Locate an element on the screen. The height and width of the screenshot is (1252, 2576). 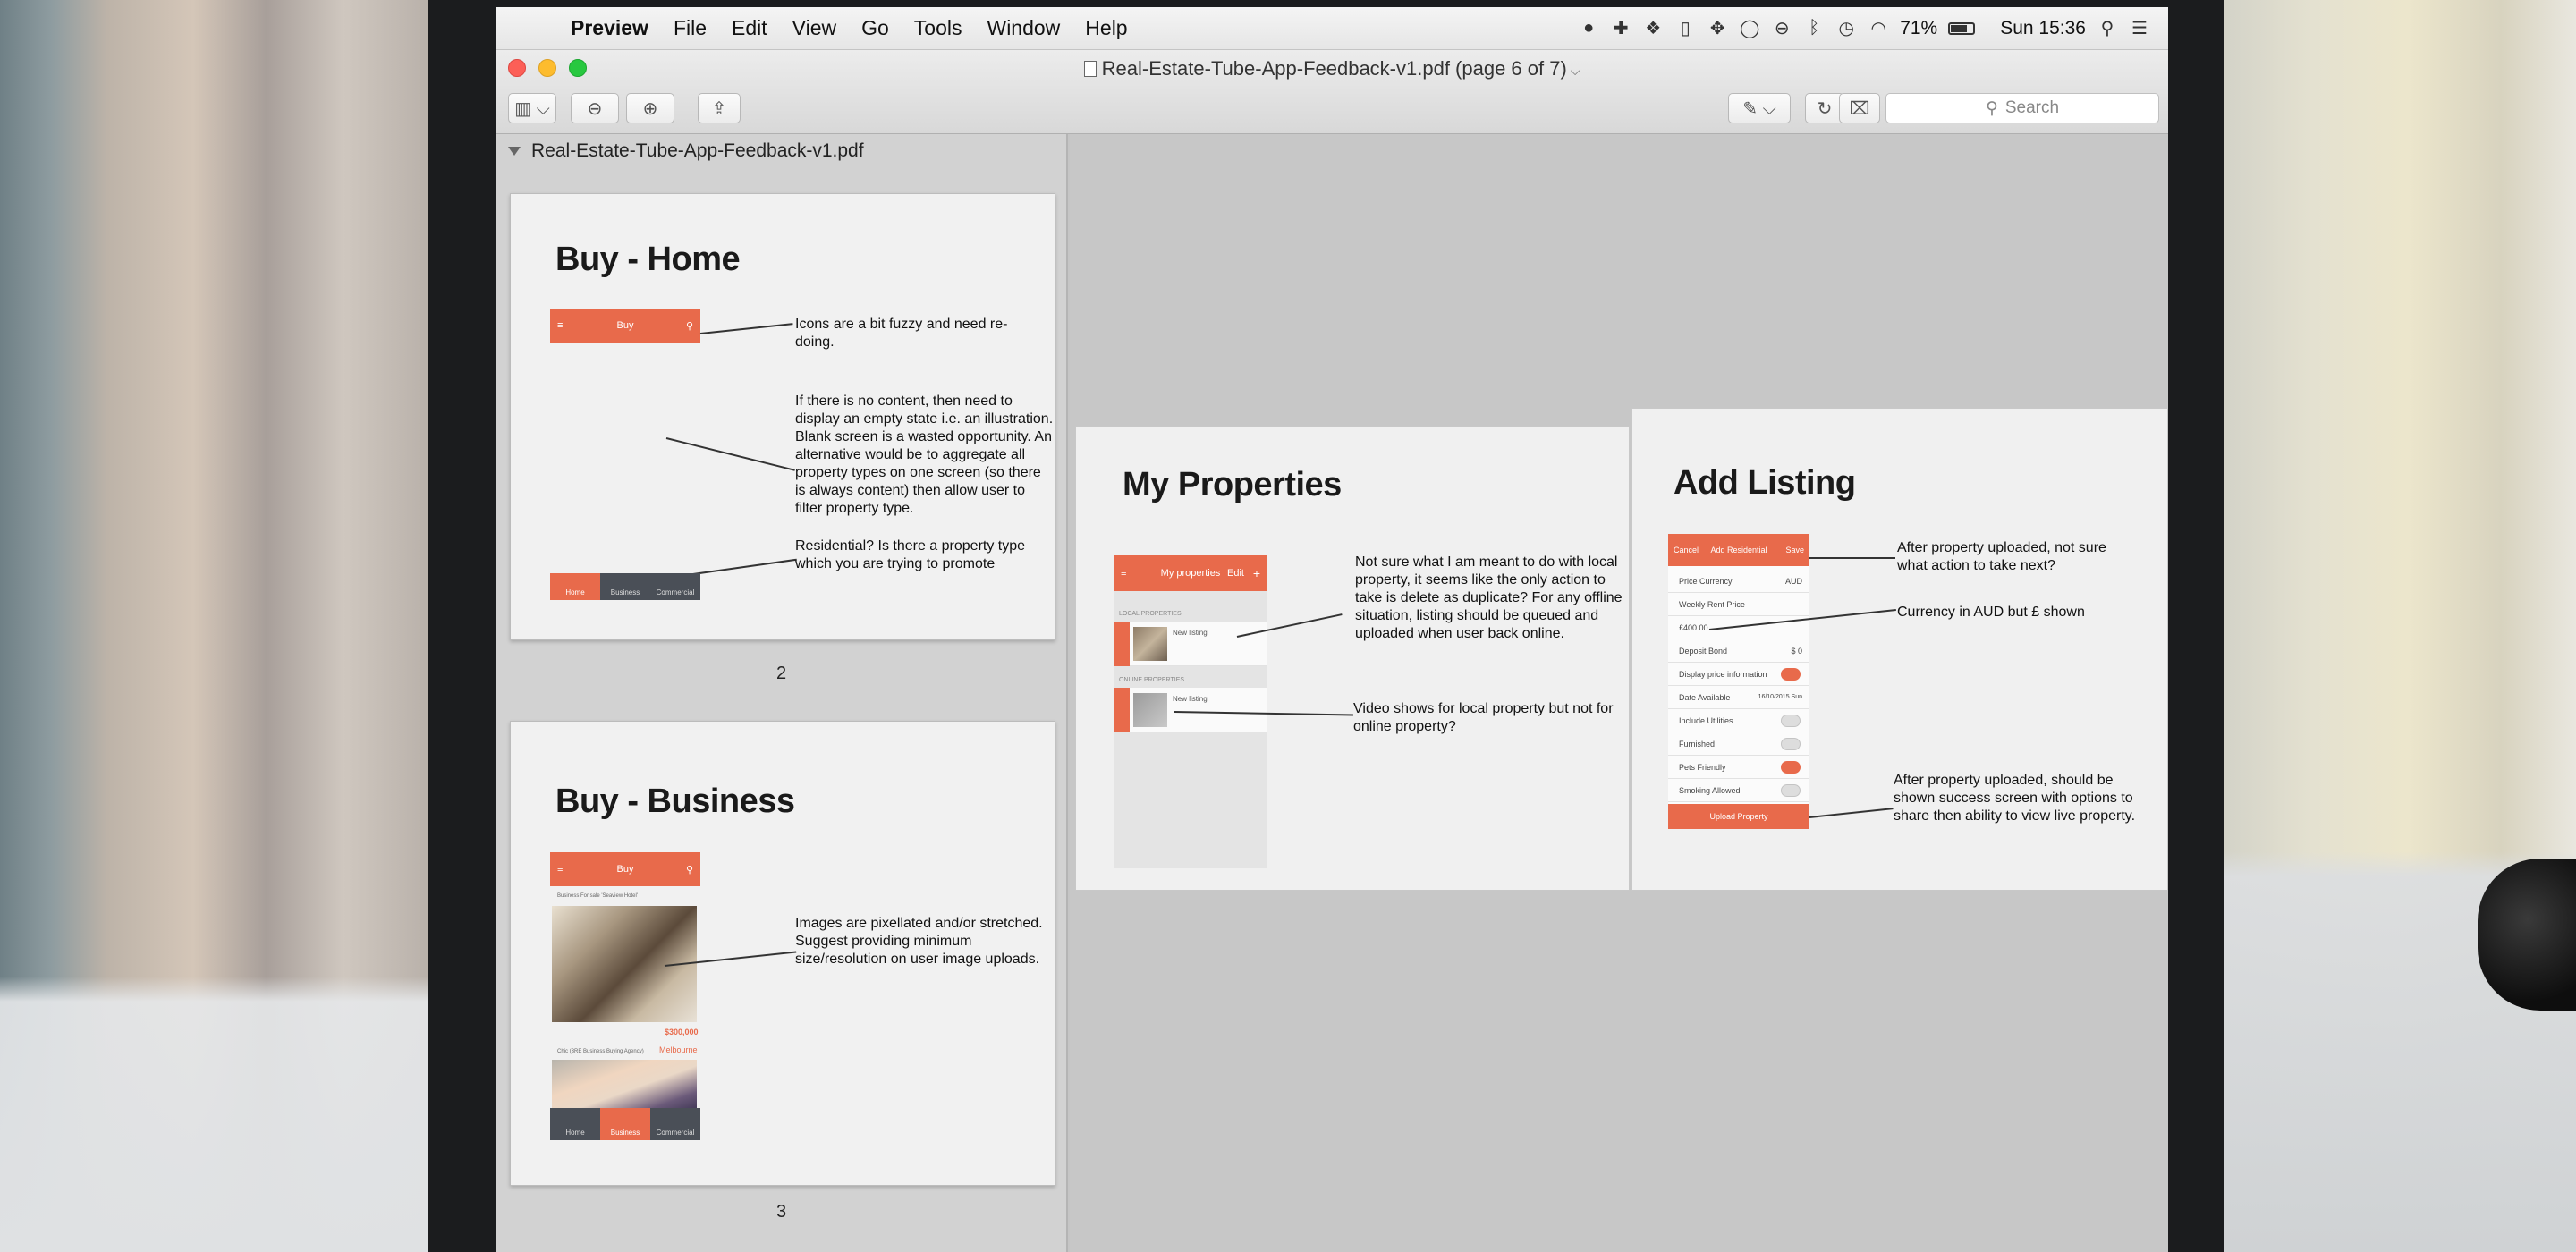
field-label: Deposit Bond is located at coordinates (1703, 651).